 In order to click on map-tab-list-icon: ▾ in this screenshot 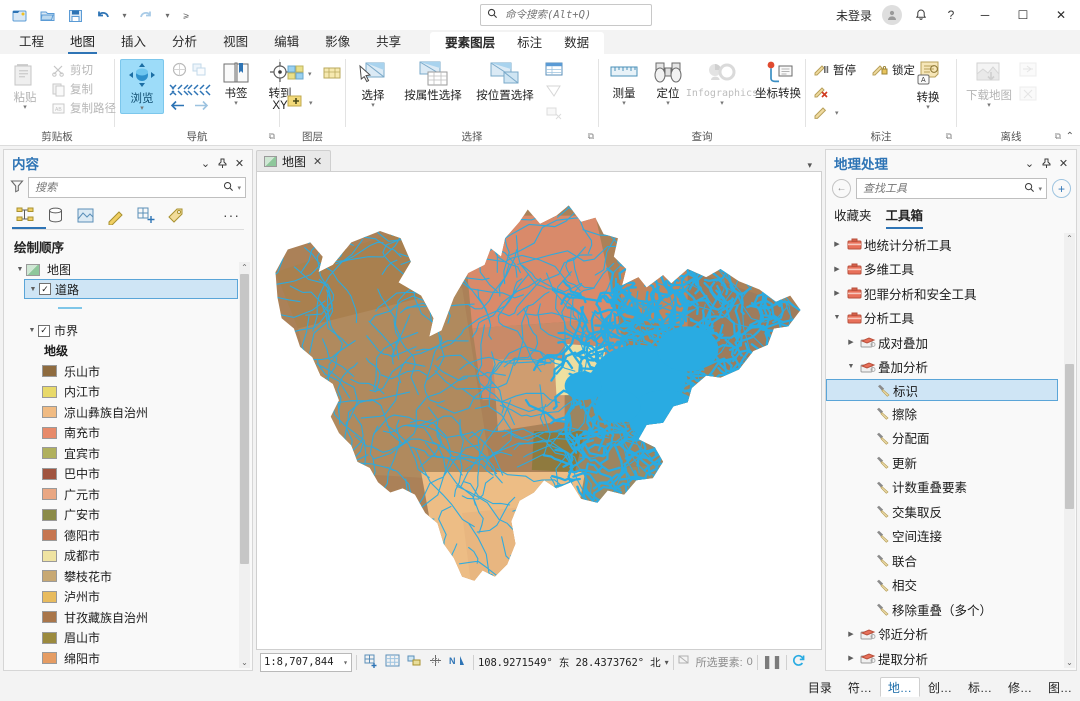, I will do `click(814, 165)`.